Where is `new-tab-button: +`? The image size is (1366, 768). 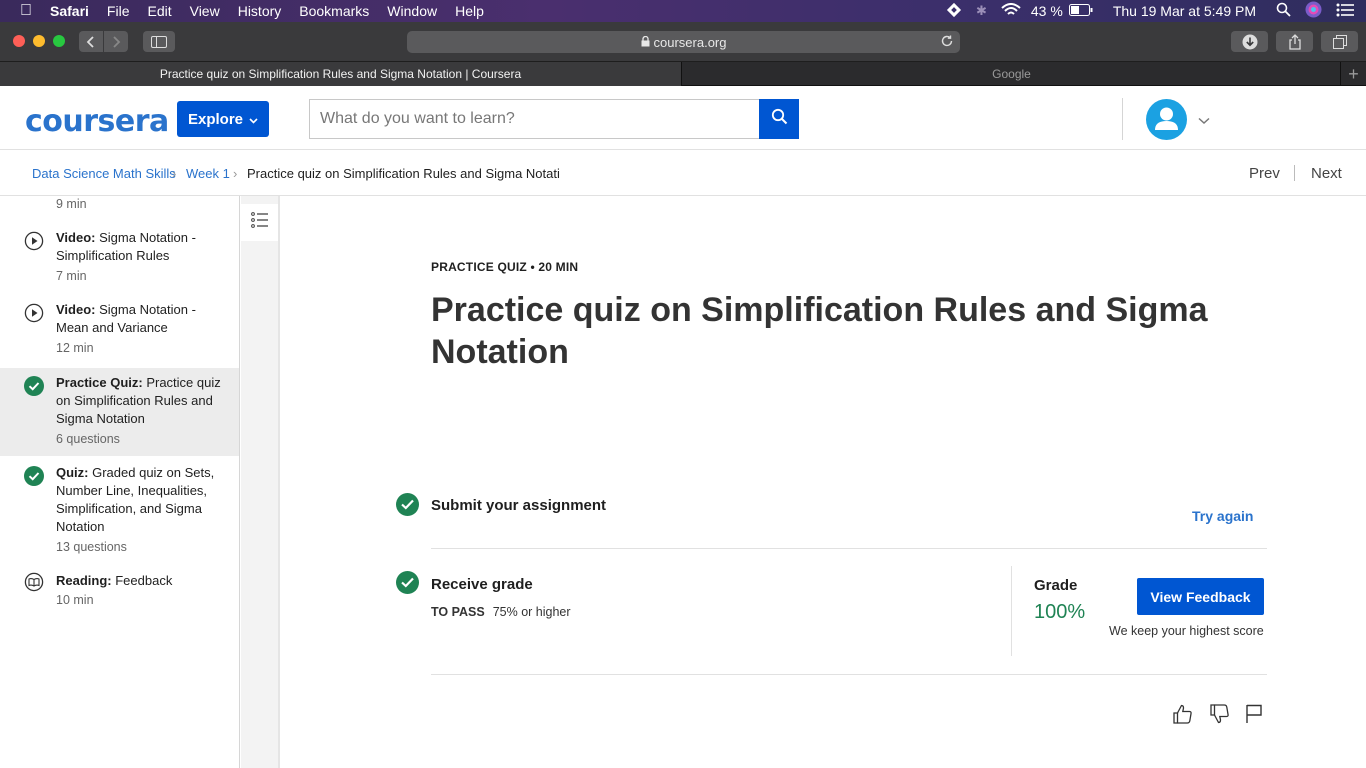
new-tab-button: + is located at coordinates (1353, 74).